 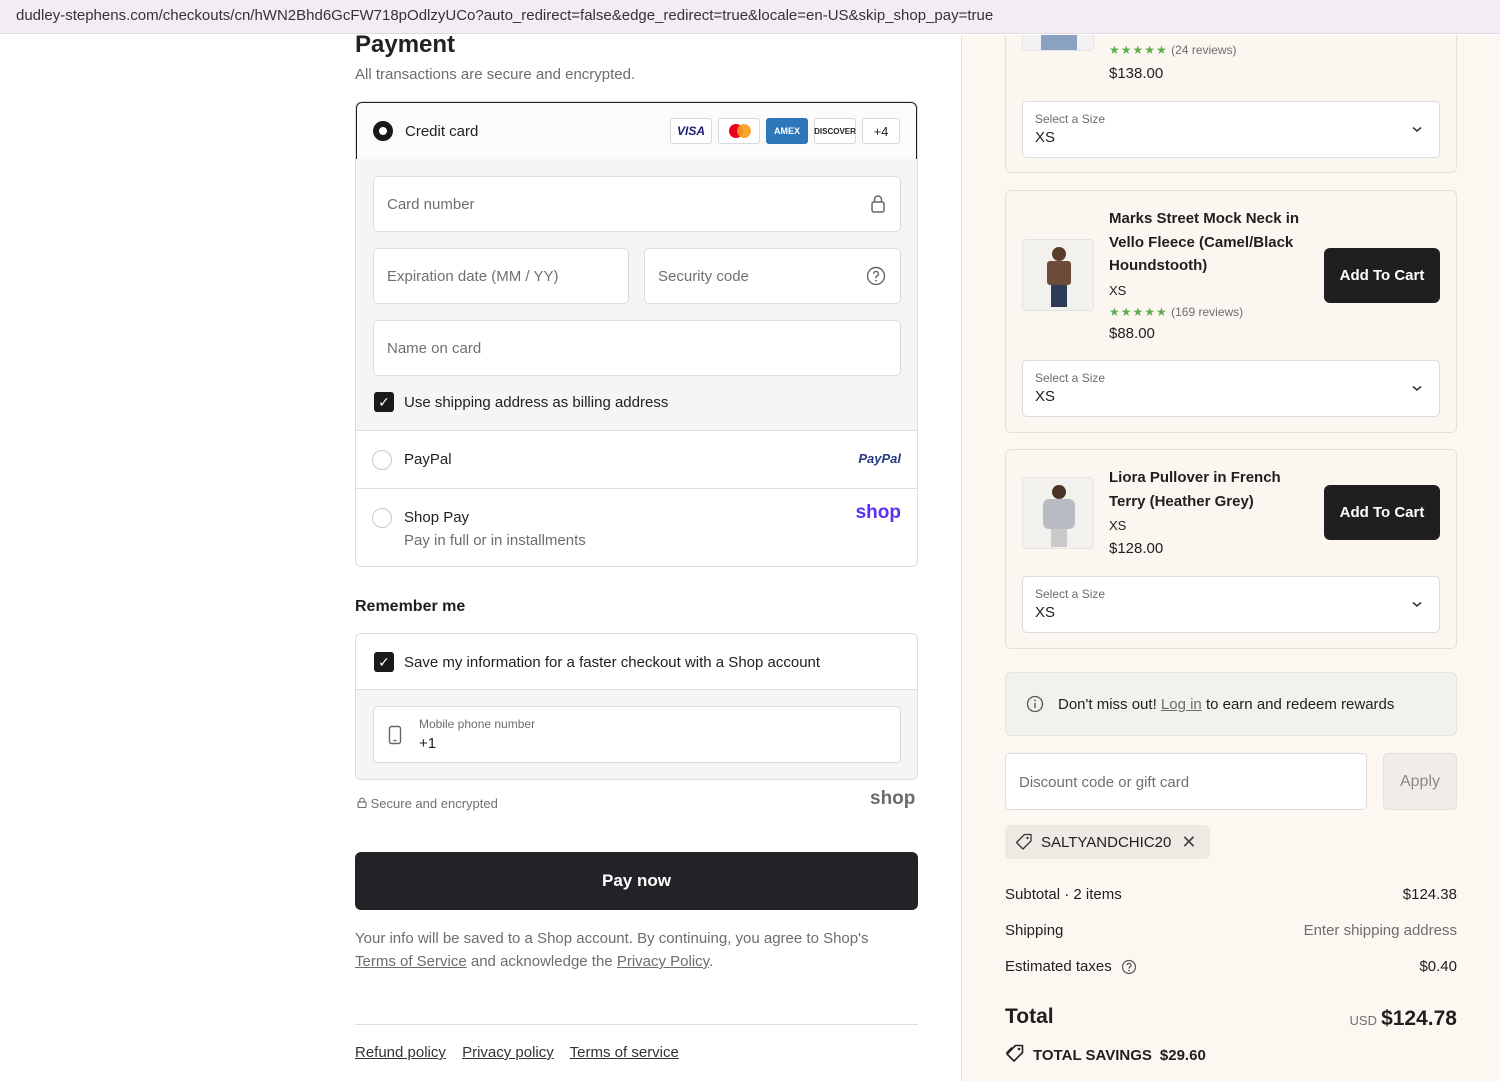 I want to click on taxes-label: Estimated taxes, so click(x=1058, y=966).